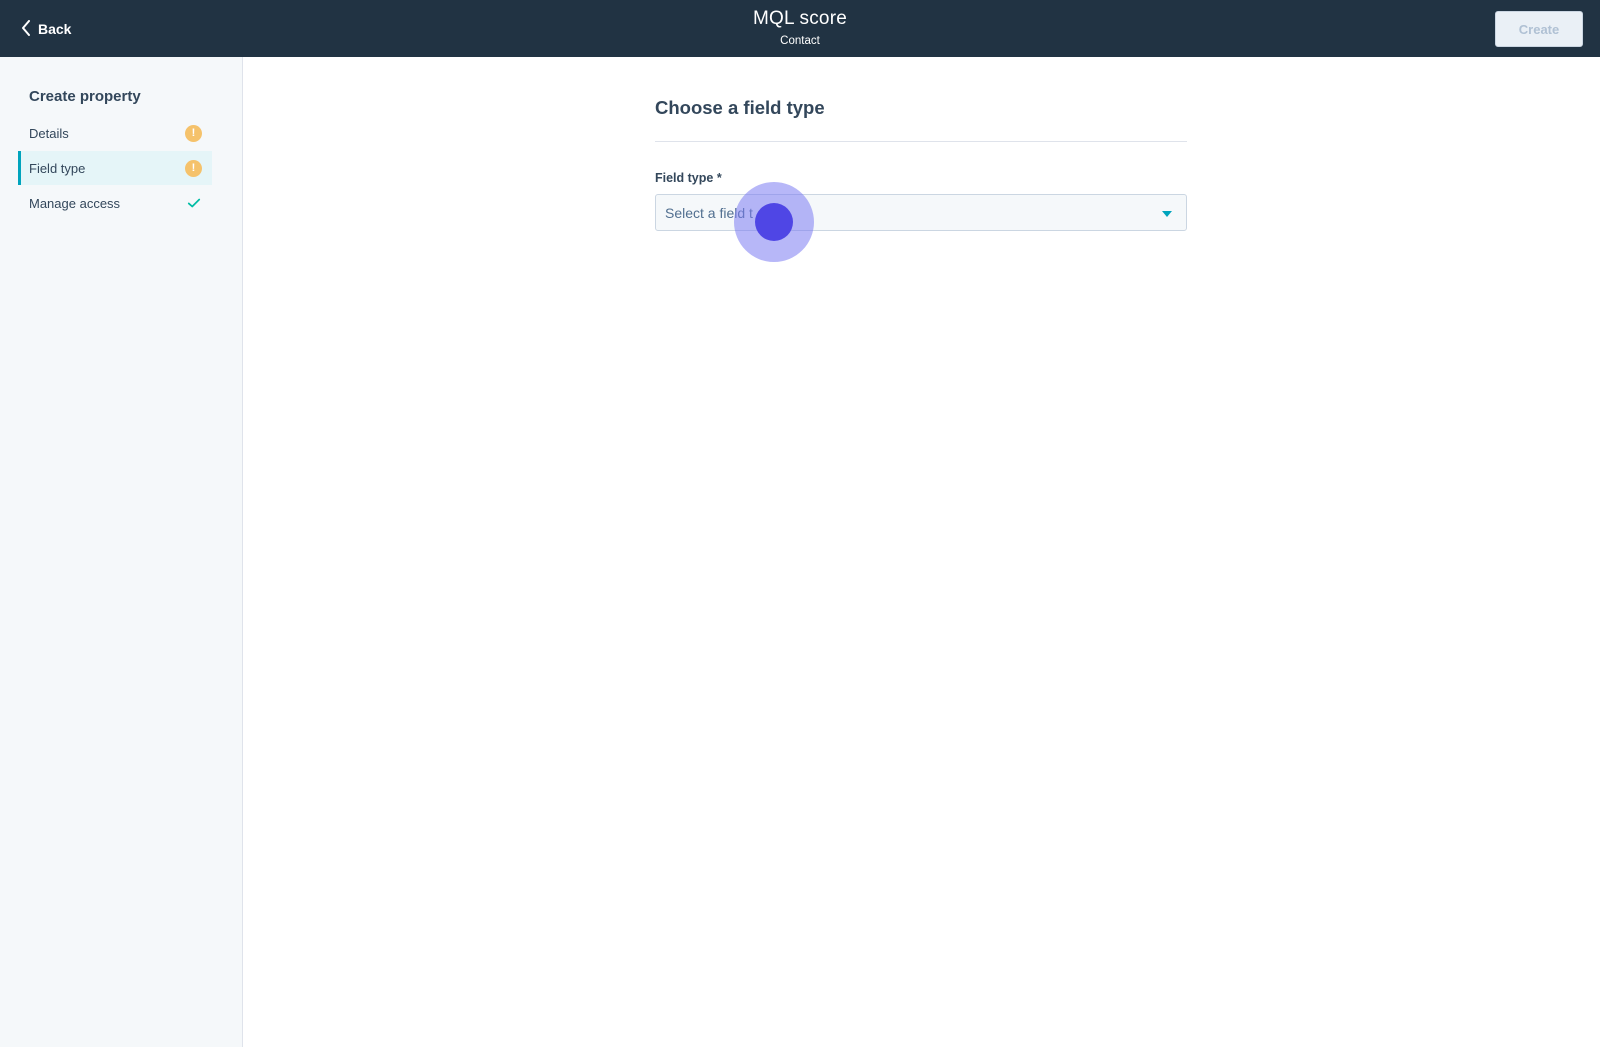 This screenshot has width=1600, height=1047. What do you see at coordinates (1167, 213) in the screenshot?
I see `caret-down-icon` at bounding box center [1167, 213].